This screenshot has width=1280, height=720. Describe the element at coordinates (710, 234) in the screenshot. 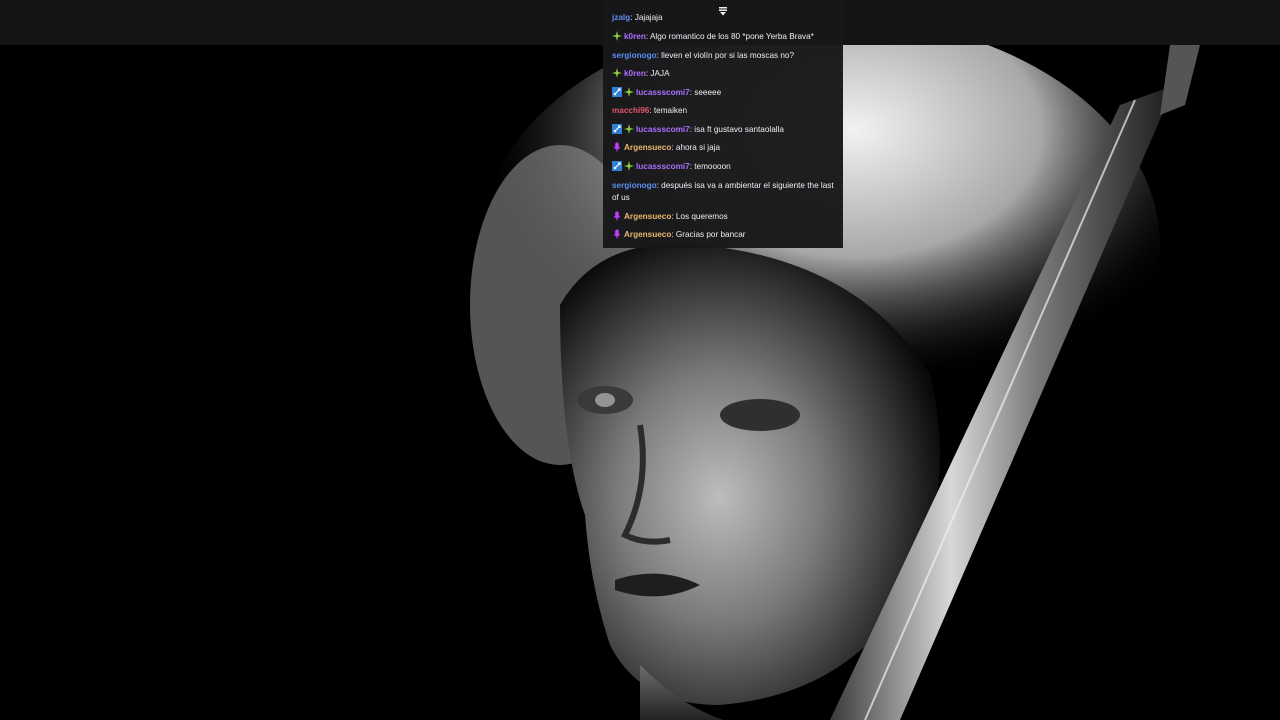

I see `chat-message-text: Gracias por bancar` at that location.